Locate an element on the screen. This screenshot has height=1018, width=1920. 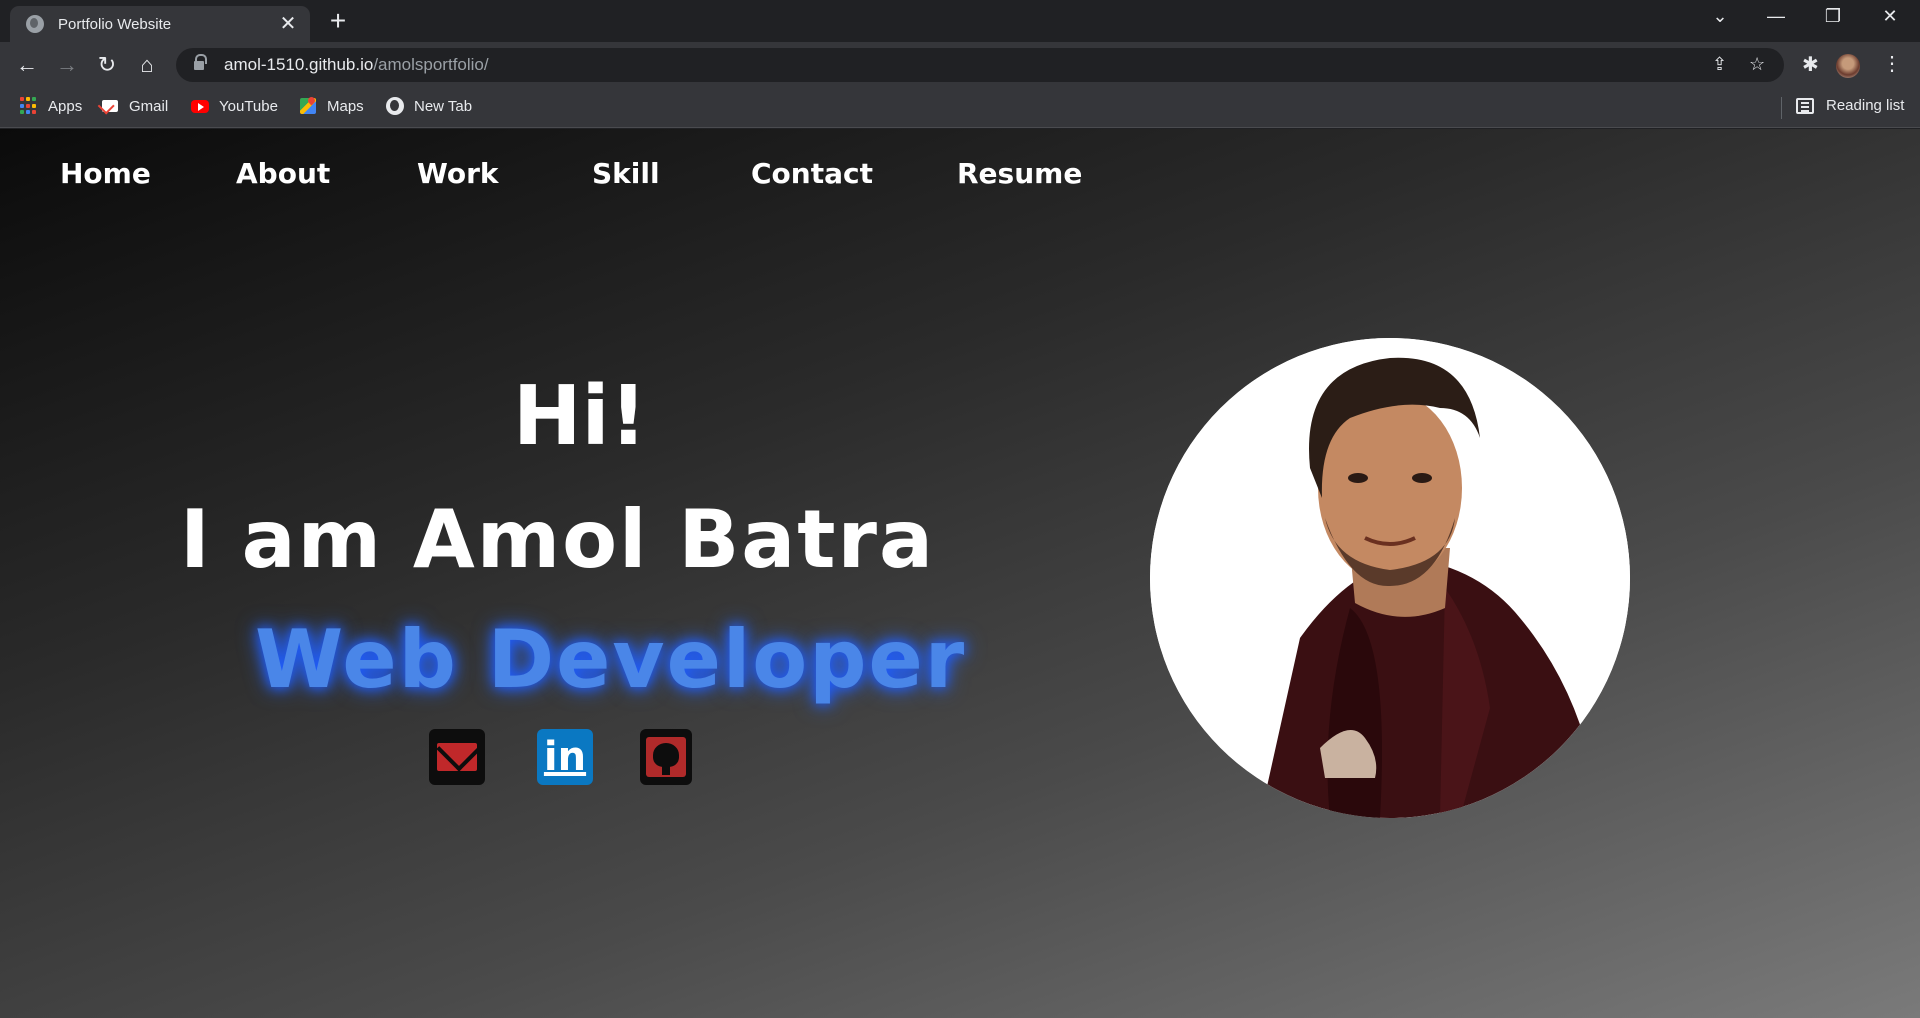
new-tab-button: + is located at coordinates (338, 21).